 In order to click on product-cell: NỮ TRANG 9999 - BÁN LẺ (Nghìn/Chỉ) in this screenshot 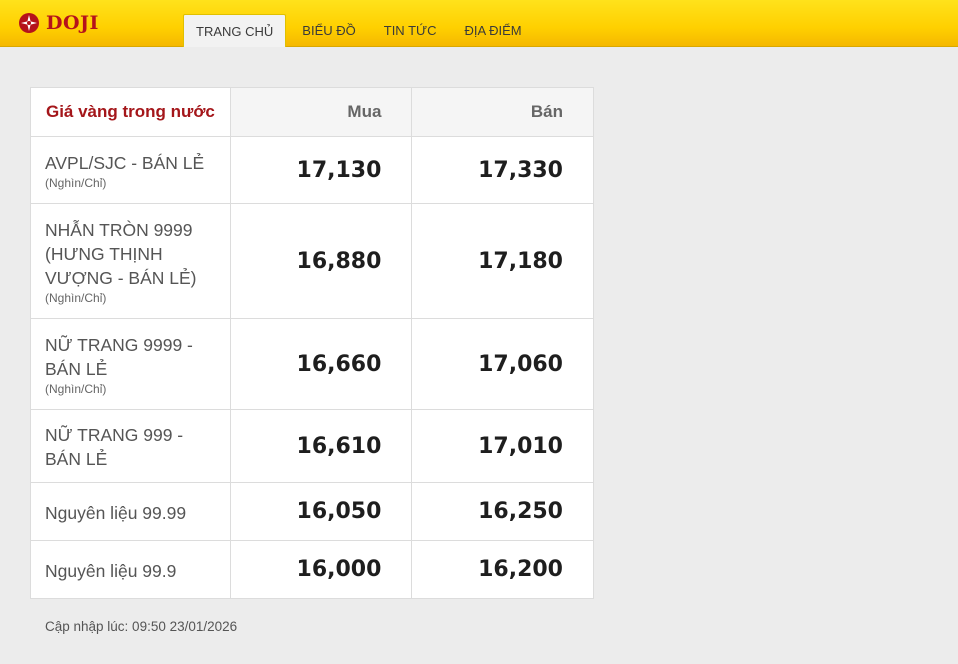, I will do `click(130, 364)`.